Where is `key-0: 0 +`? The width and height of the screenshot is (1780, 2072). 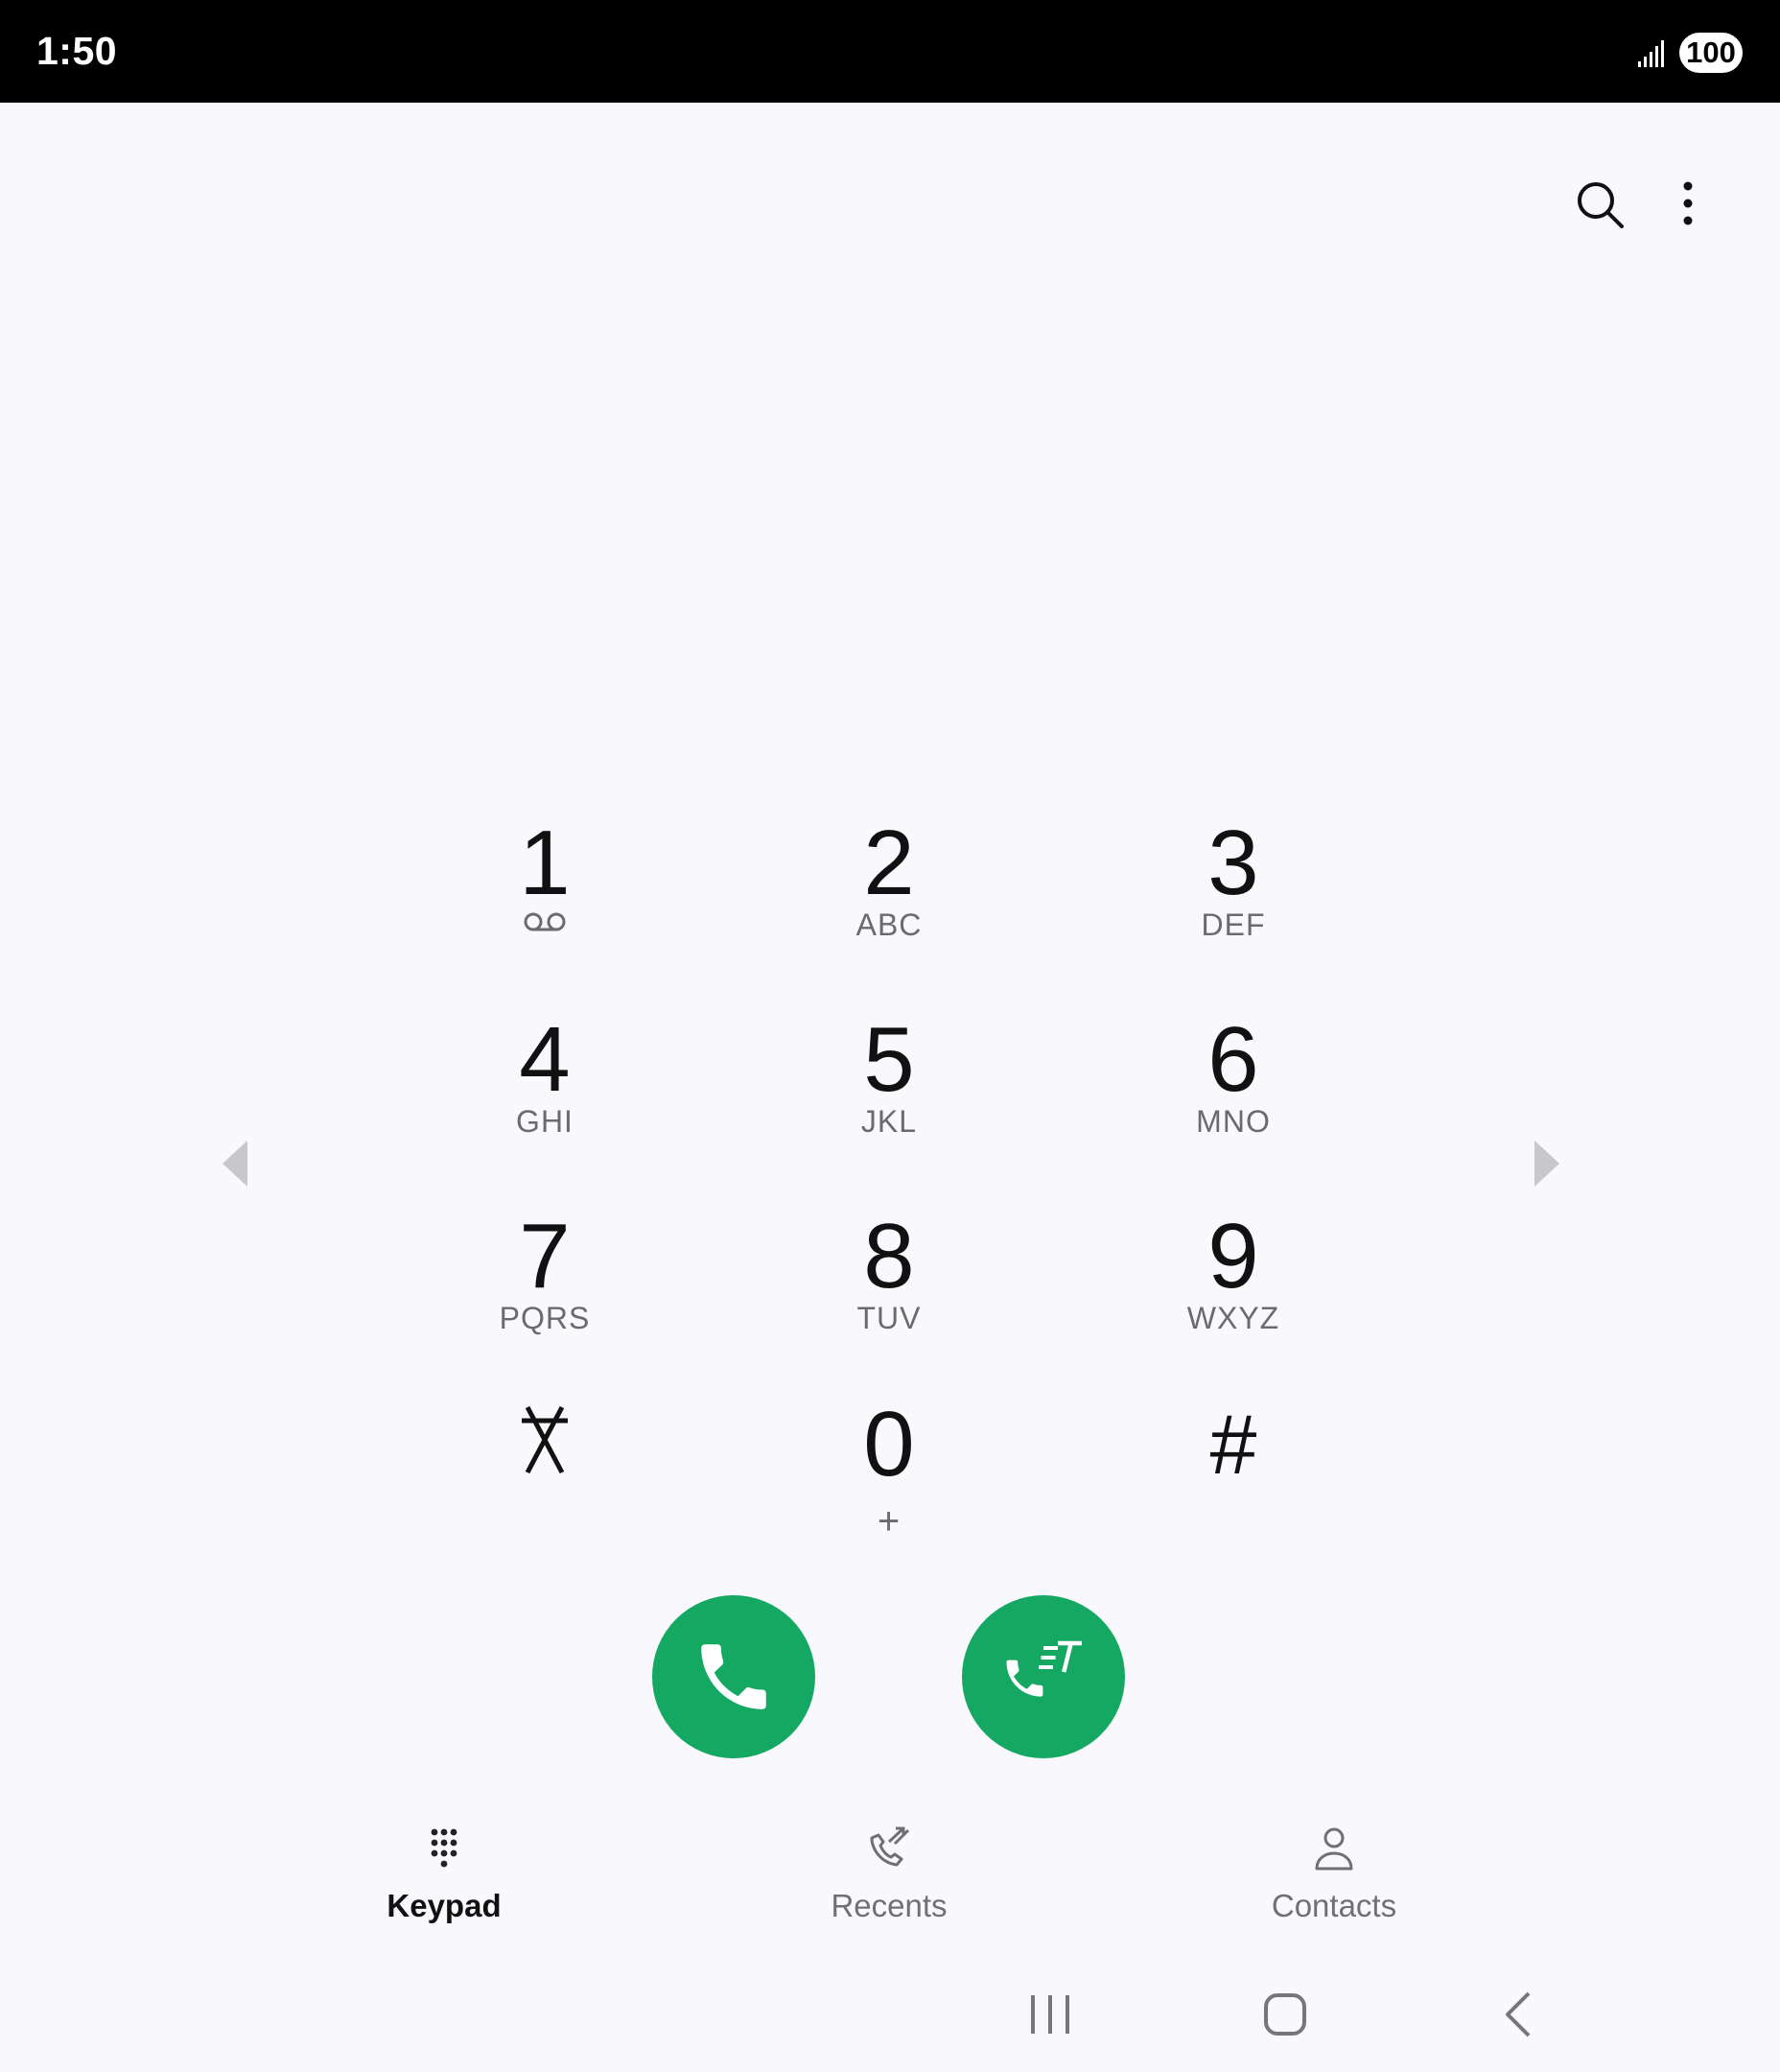 key-0: 0 + is located at coordinates (889, 1480).